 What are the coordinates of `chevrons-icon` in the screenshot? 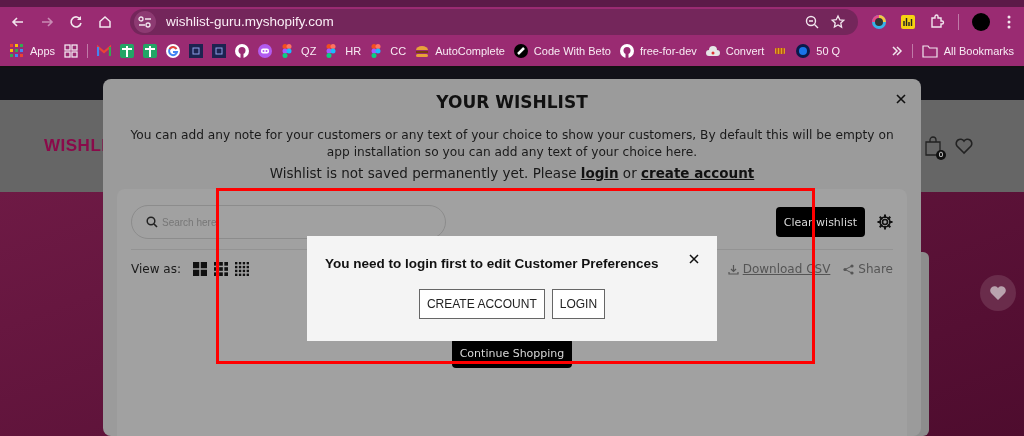 It's located at (896, 51).